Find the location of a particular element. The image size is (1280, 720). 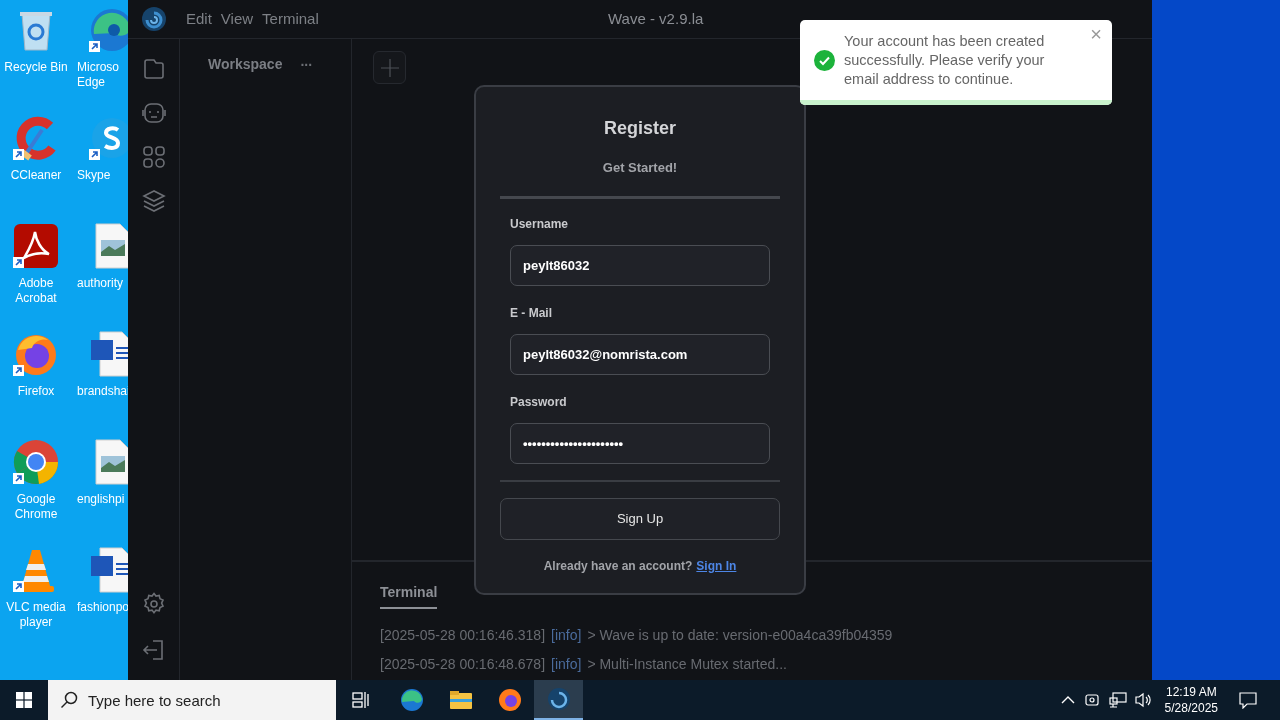

dialog-subtitle: Get Started! is located at coordinates (640, 168).